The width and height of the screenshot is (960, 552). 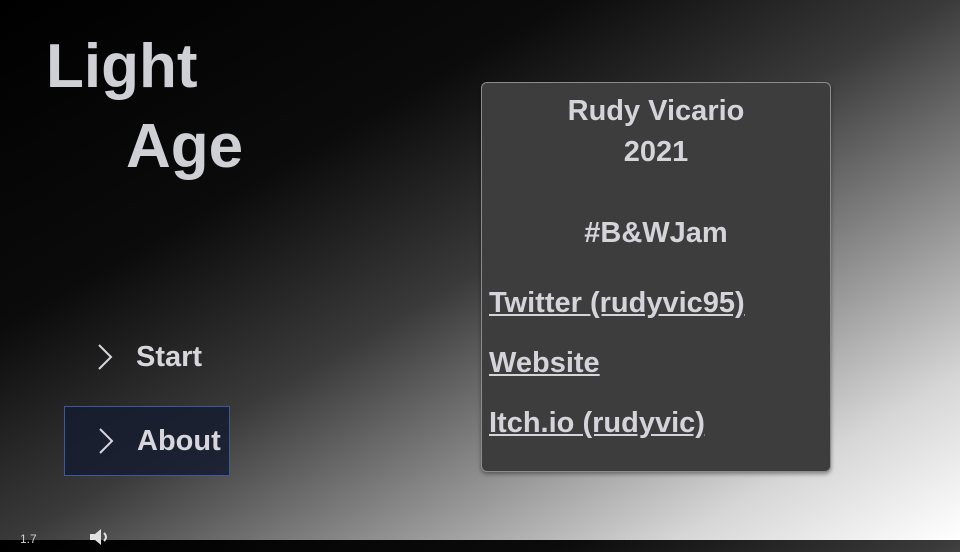 What do you see at coordinates (656, 111) in the screenshot?
I see `author-name: Rudy Vicario` at bounding box center [656, 111].